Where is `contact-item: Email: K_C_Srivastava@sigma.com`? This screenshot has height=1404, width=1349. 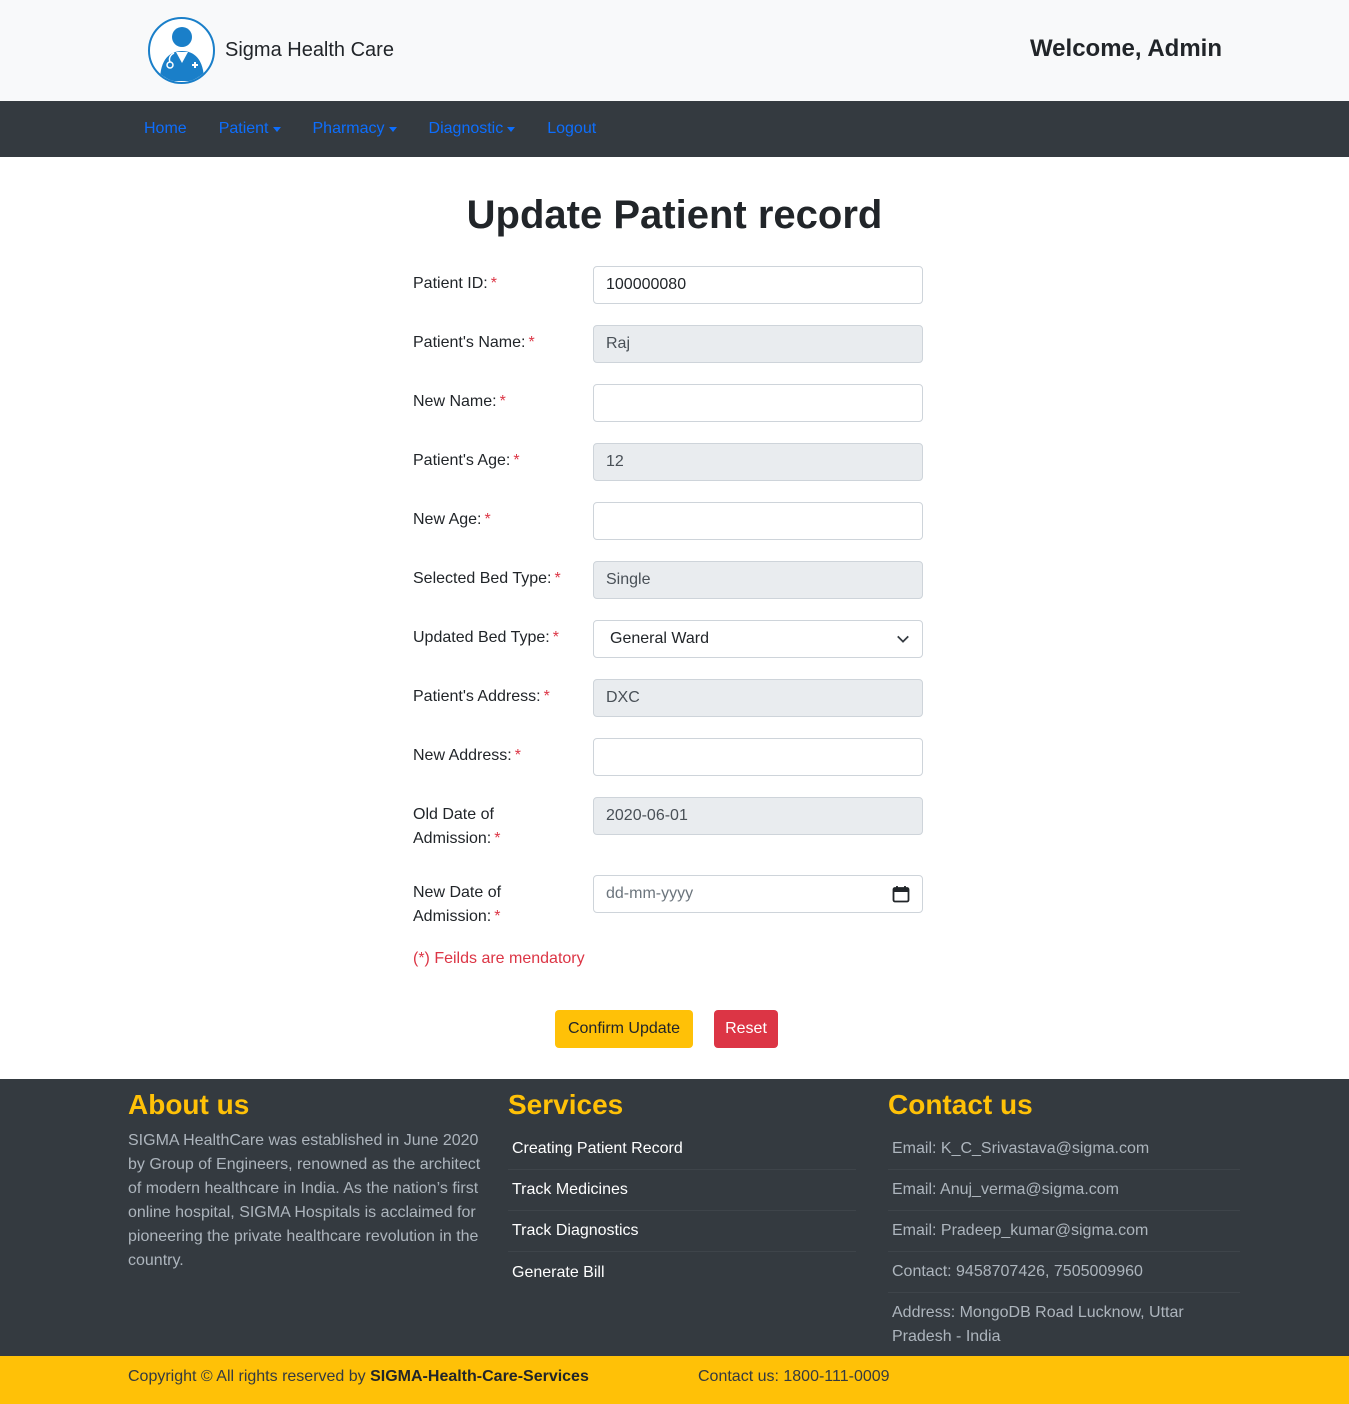 contact-item: Email: K_C_Srivastava@sigma.com is located at coordinates (1064, 1149).